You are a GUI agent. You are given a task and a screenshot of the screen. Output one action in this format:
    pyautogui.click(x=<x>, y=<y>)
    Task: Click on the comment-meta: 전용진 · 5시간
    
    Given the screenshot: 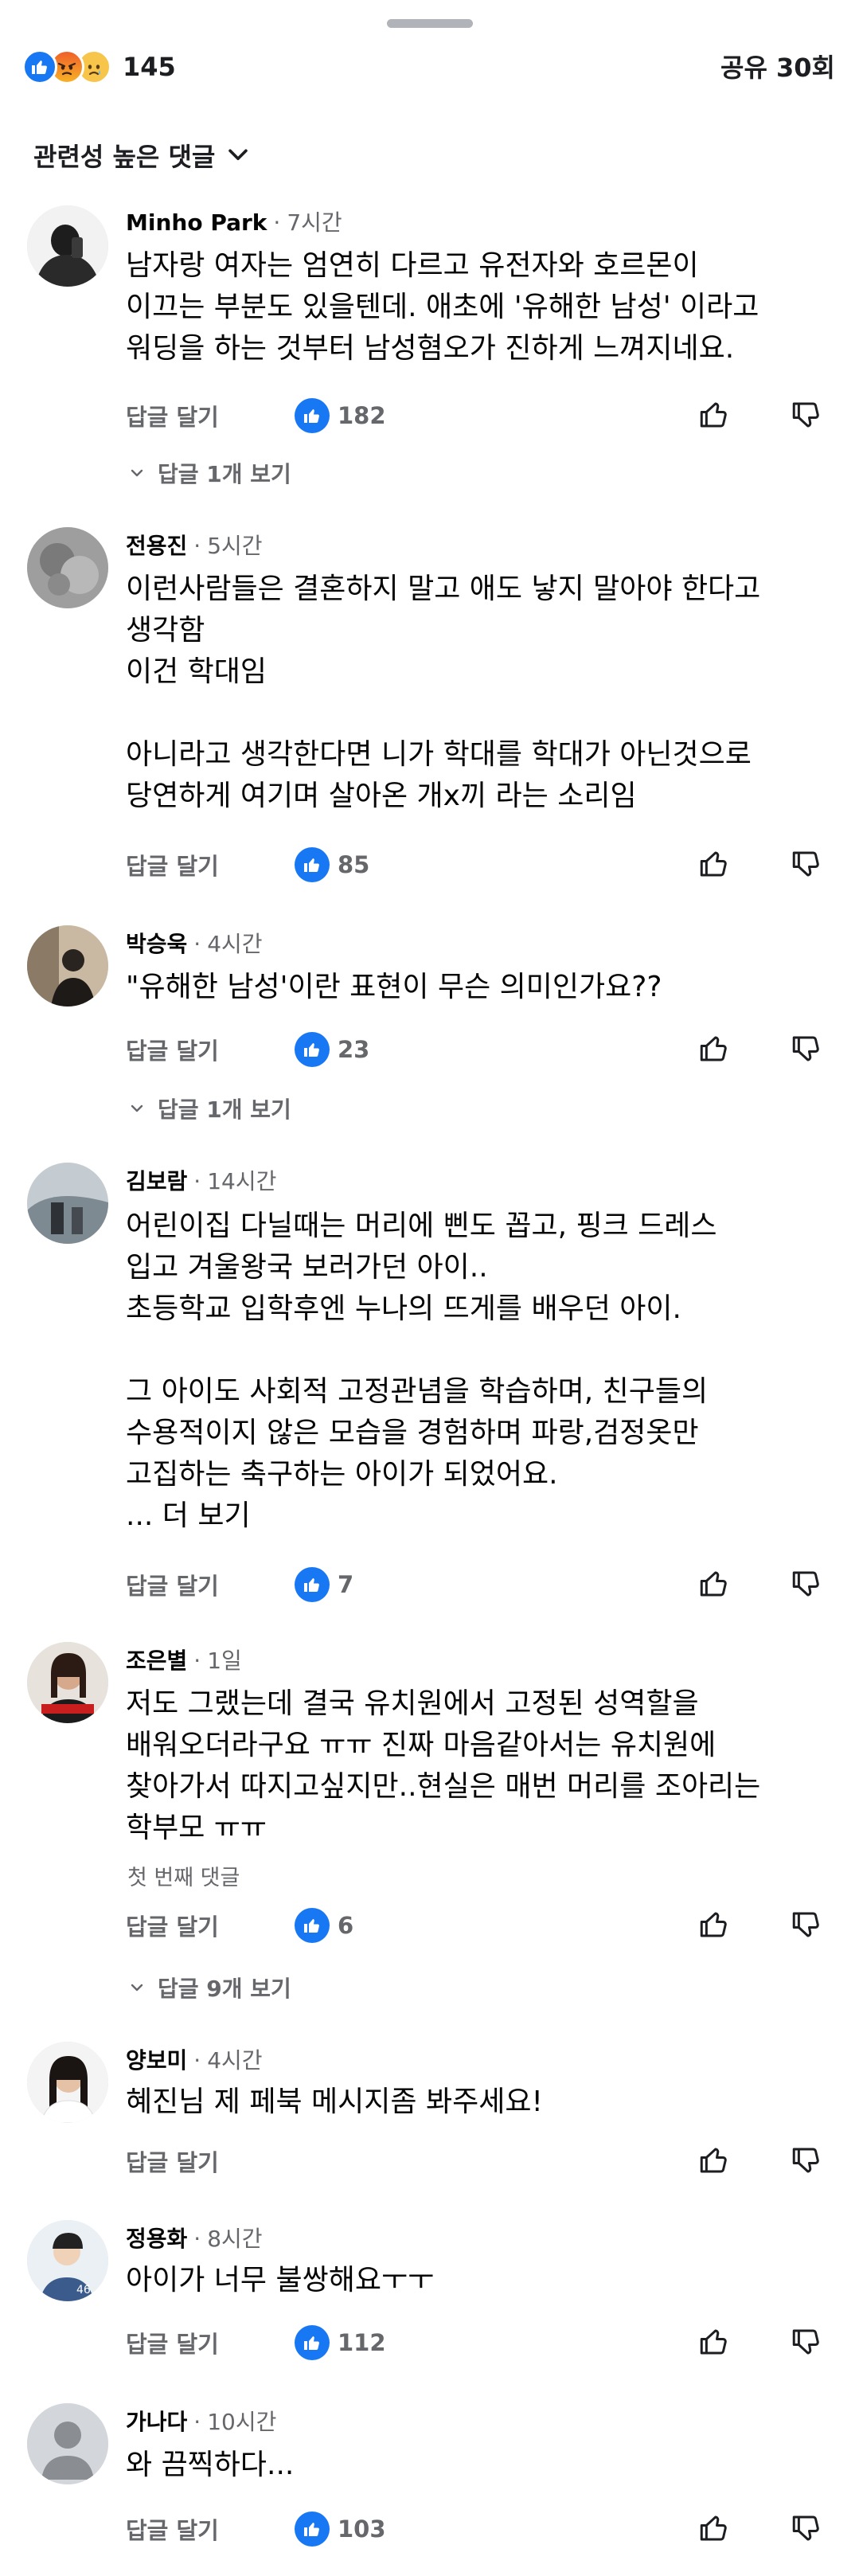 What is the action you would take?
    pyautogui.click(x=194, y=545)
    